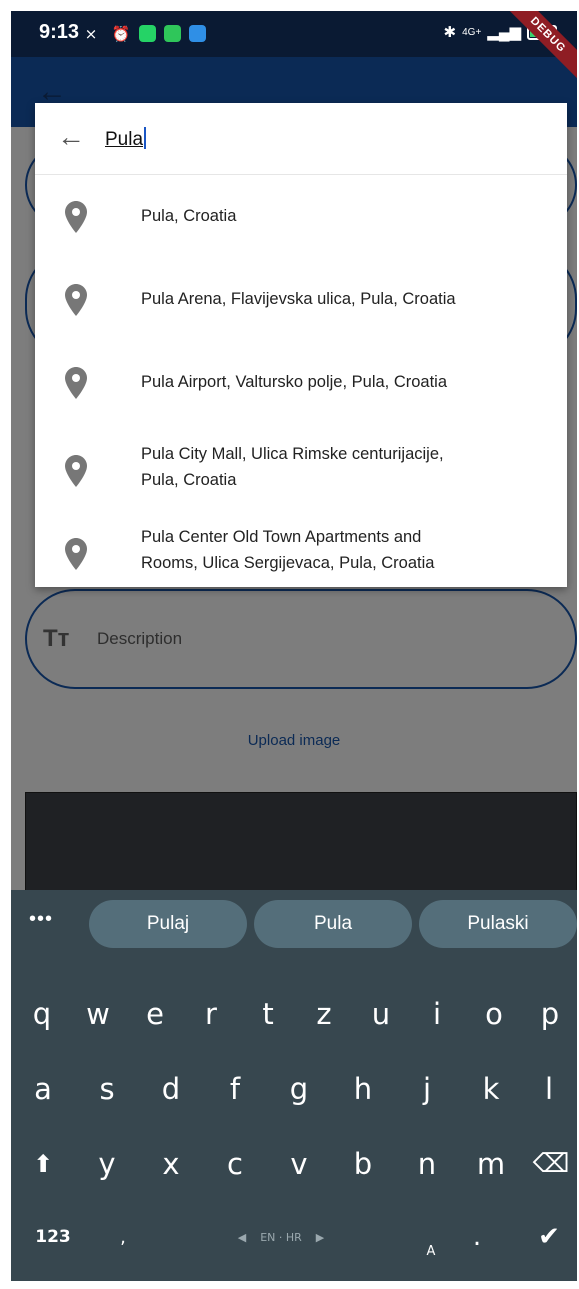  Describe the element at coordinates (107, 1164) in the screenshot. I see `key-y: y` at that location.